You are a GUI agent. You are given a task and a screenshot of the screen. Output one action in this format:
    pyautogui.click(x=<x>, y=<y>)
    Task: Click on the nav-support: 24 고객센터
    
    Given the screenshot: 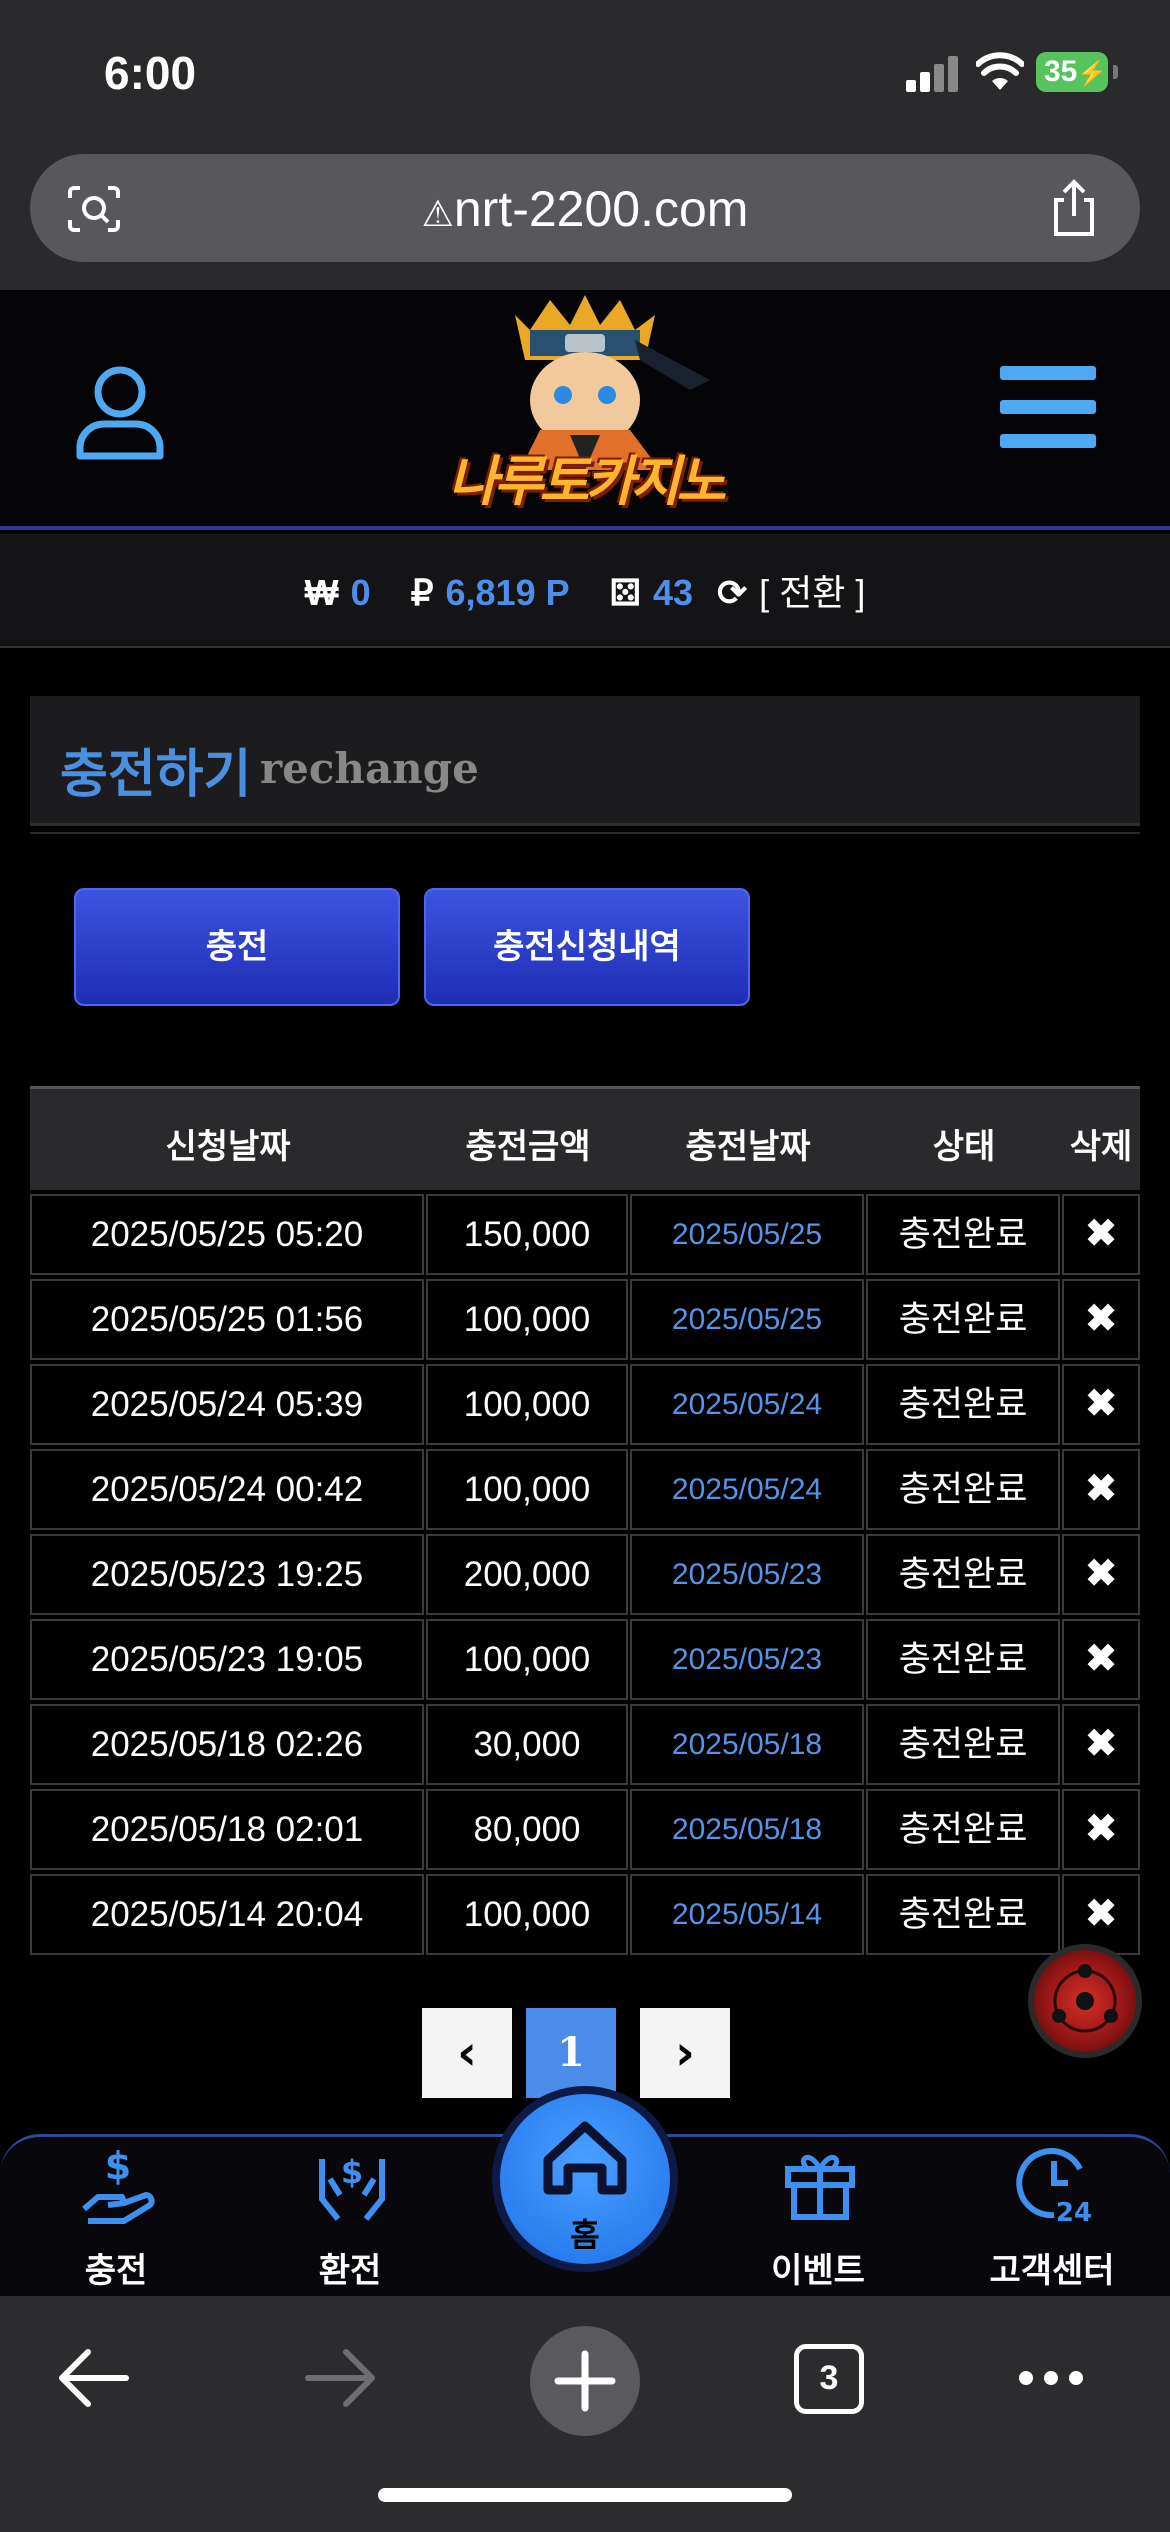 What is the action you would take?
    pyautogui.click(x=1052, y=2217)
    